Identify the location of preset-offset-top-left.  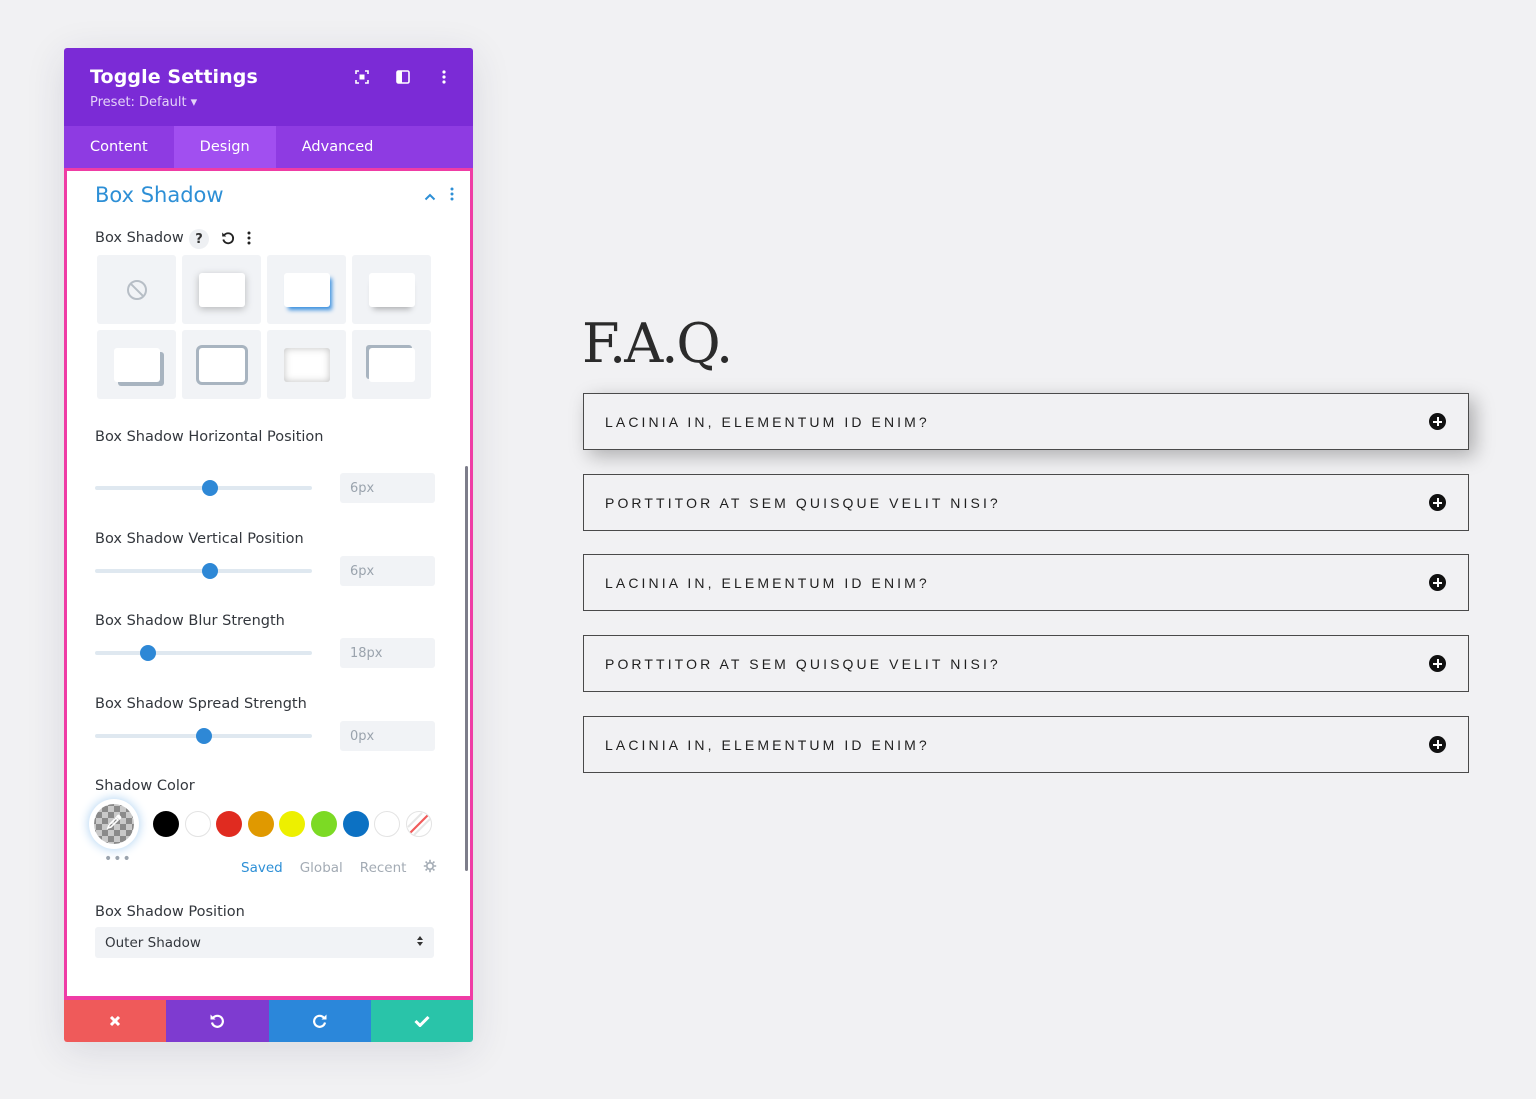
(391, 364).